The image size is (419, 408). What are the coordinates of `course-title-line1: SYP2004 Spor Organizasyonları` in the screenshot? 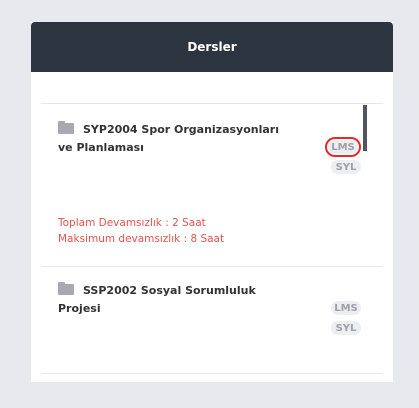 It's located at (181, 129).